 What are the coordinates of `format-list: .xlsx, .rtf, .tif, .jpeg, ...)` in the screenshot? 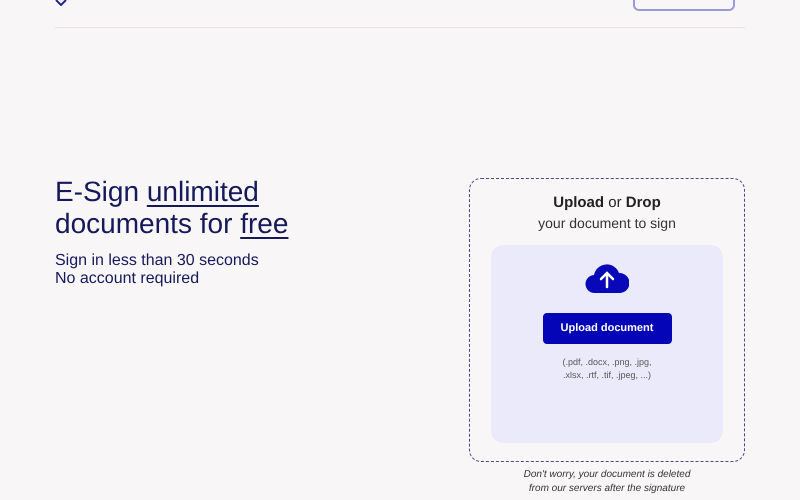 It's located at (607, 375).